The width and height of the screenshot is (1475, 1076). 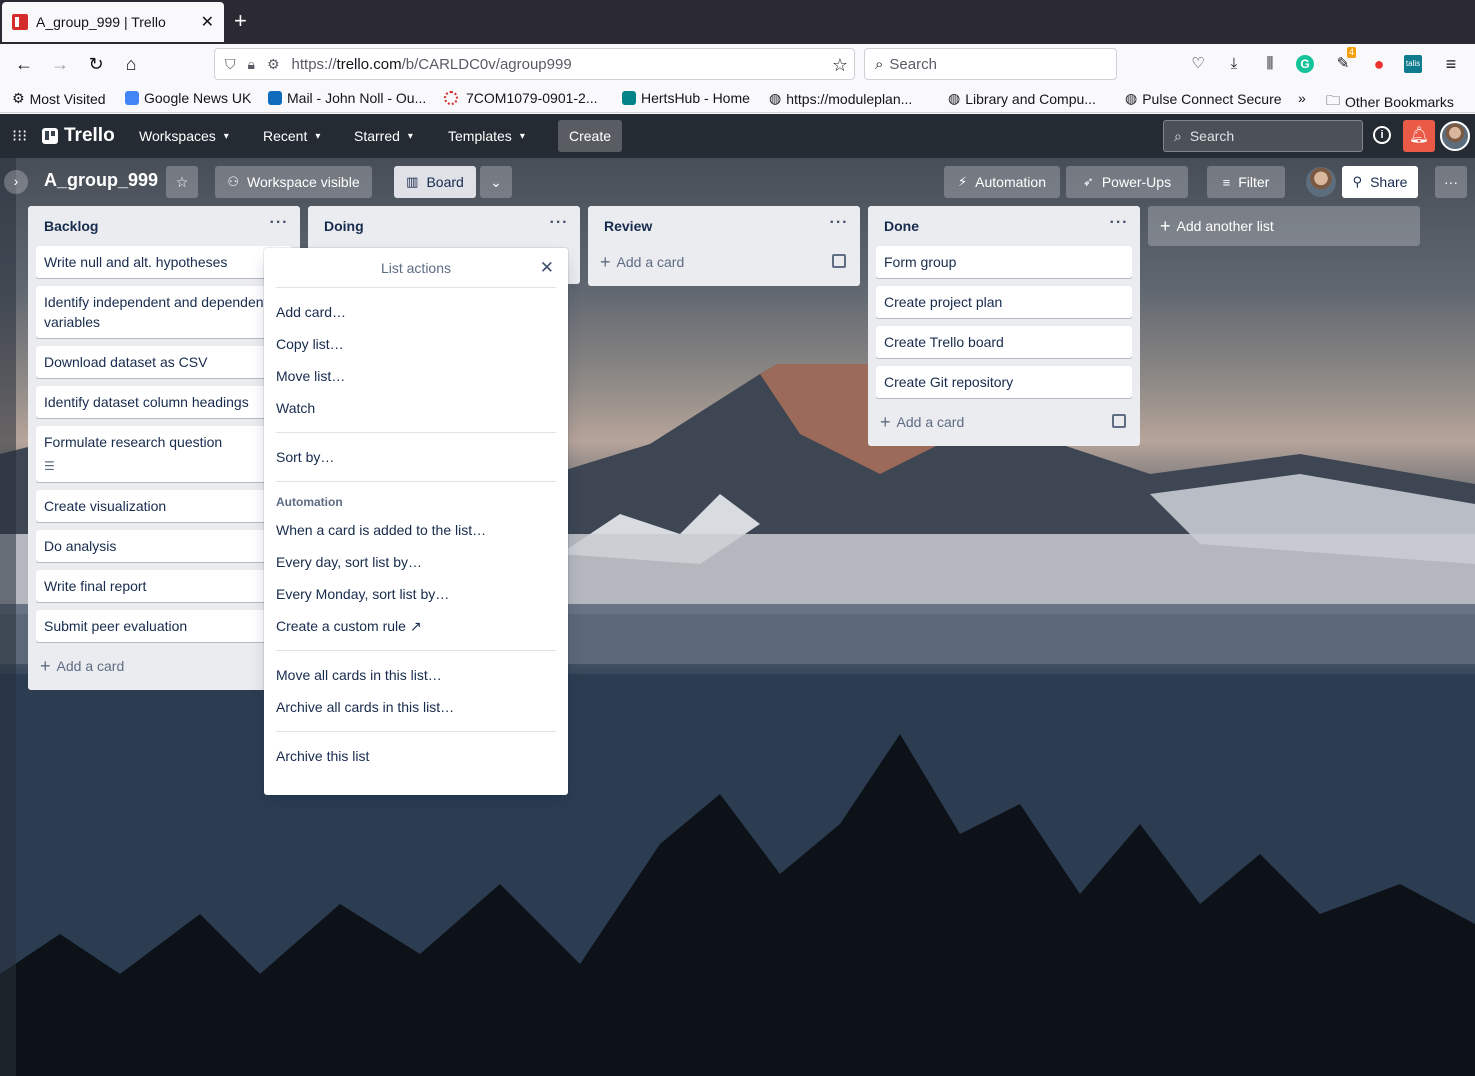 What do you see at coordinates (164, 262) in the screenshot?
I see `card: Write null and alt. hypotheses` at bounding box center [164, 262].